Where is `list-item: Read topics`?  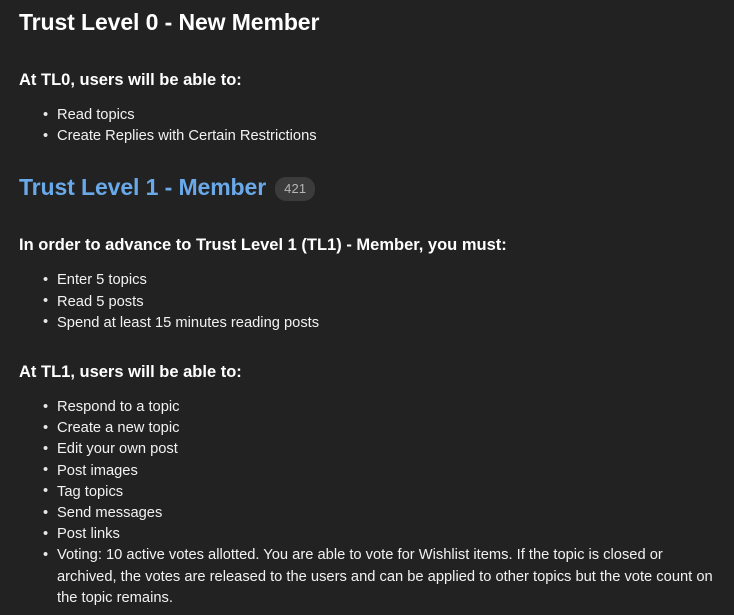
list-item: Read topics is located at coordinates (367, 115).